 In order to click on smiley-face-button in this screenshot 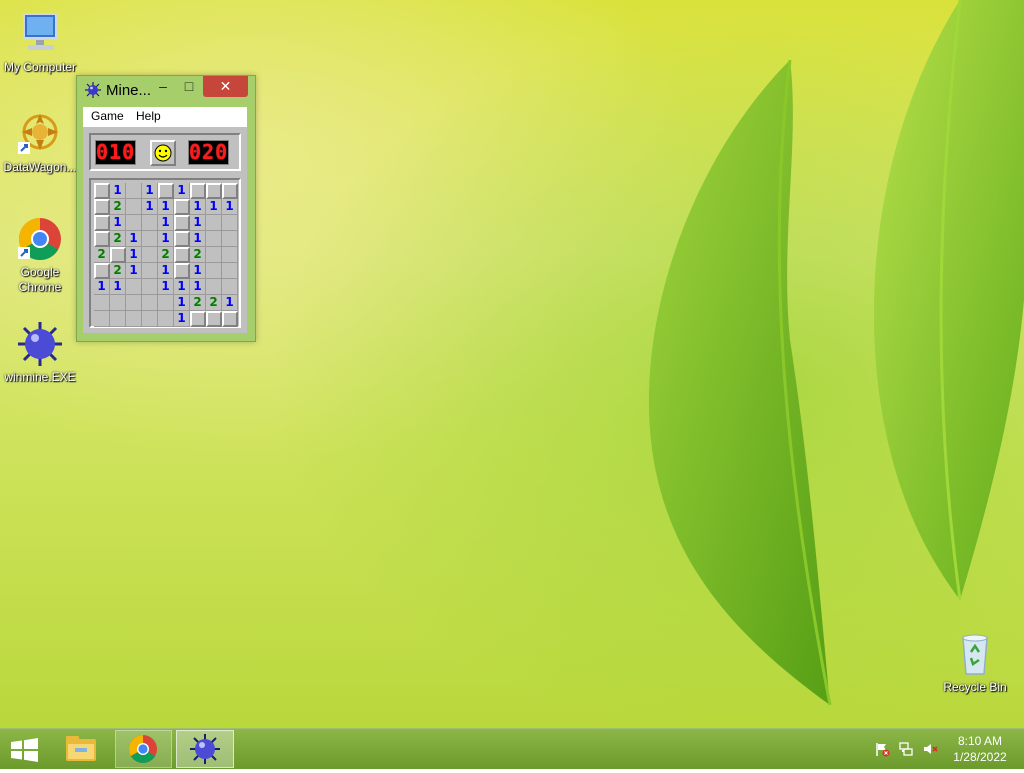, I will do `click(163, 153)`.